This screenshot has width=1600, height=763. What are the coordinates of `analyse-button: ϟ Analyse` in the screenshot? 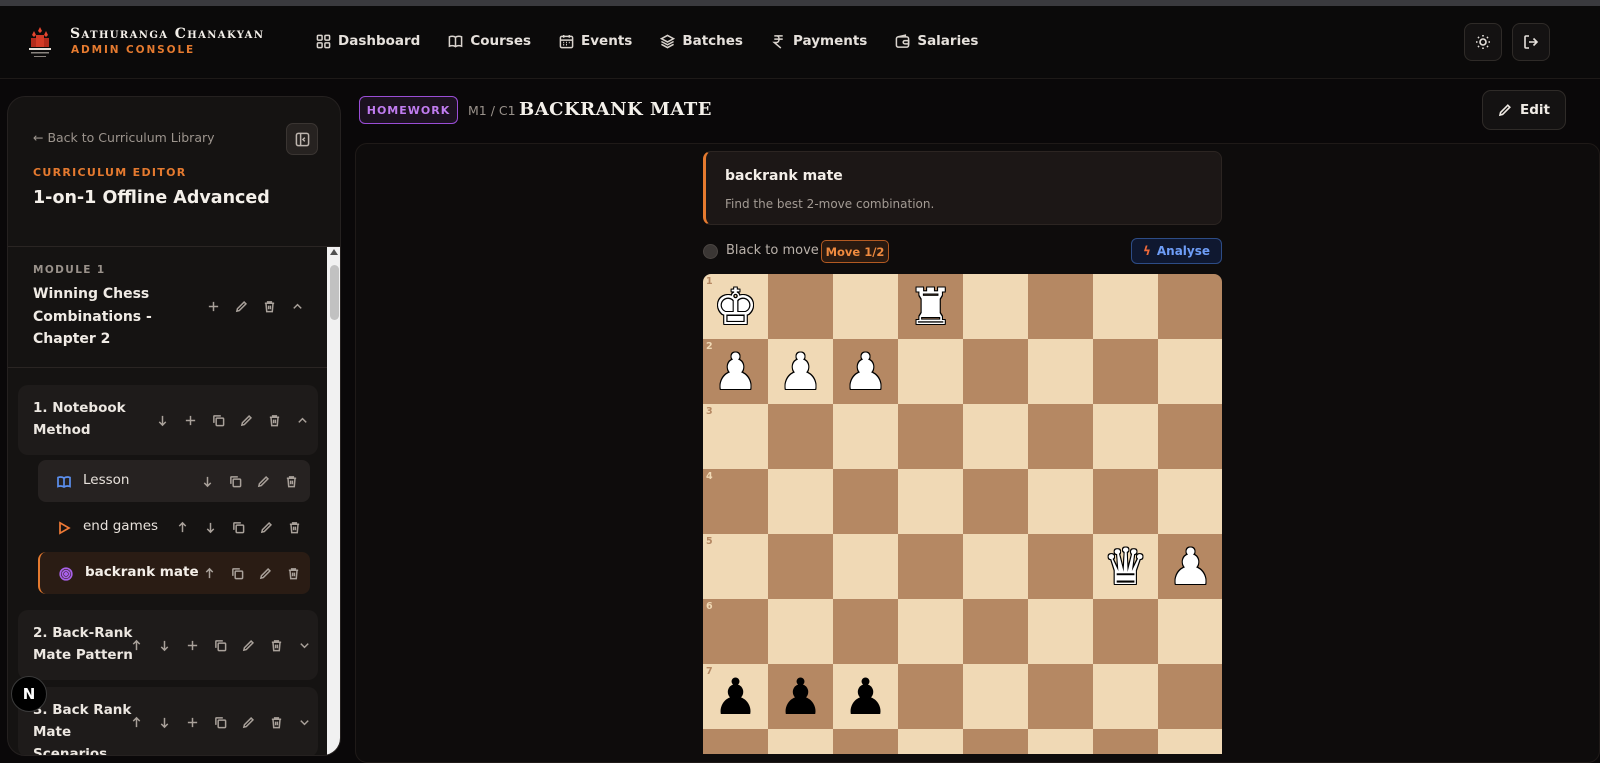 It's located at (1176, 251).